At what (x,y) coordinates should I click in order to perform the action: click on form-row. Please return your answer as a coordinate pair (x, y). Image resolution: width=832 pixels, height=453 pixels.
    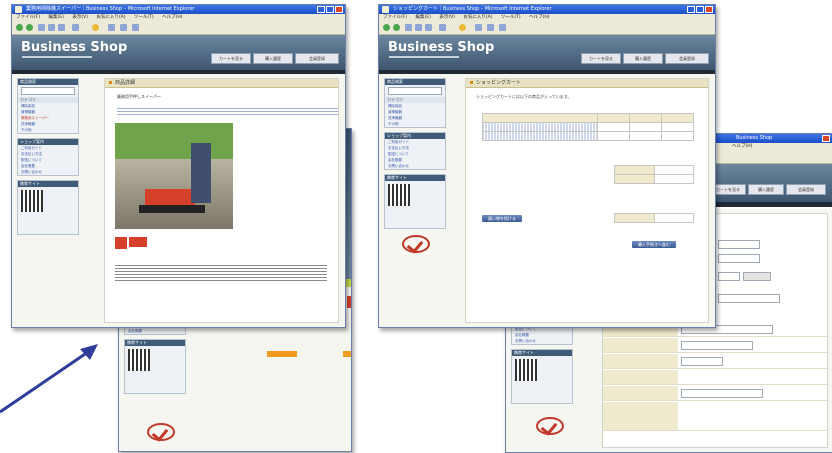
    Looking at the image, I should click on (715, 345).